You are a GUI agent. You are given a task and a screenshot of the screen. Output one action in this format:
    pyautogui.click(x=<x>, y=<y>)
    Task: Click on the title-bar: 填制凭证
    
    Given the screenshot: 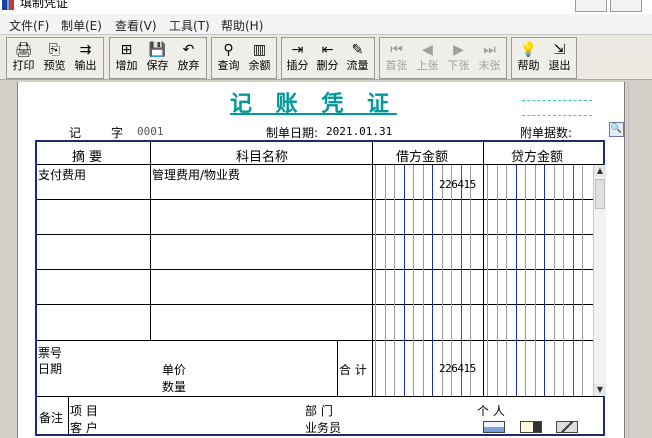 What is the action you would take?
    pyautogui.click(x=326, y=7)
    